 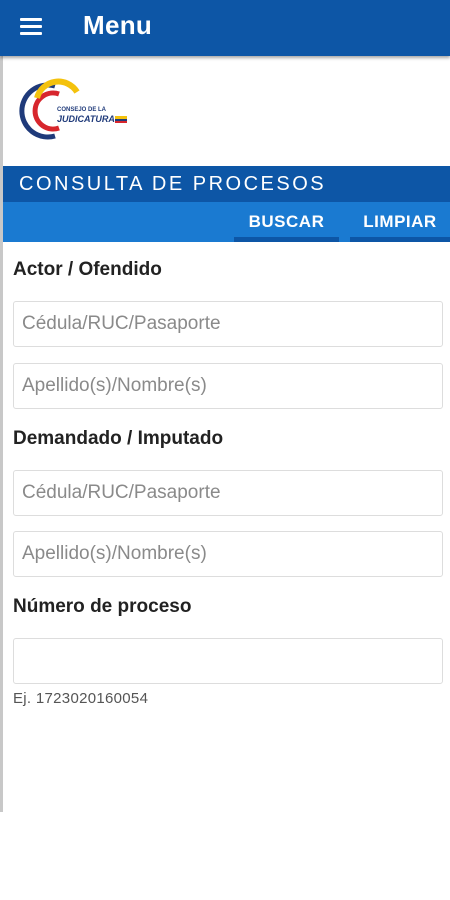 I want to click on section-title: CONSULTA DE PROCESOS, so click(x=173, y=184).